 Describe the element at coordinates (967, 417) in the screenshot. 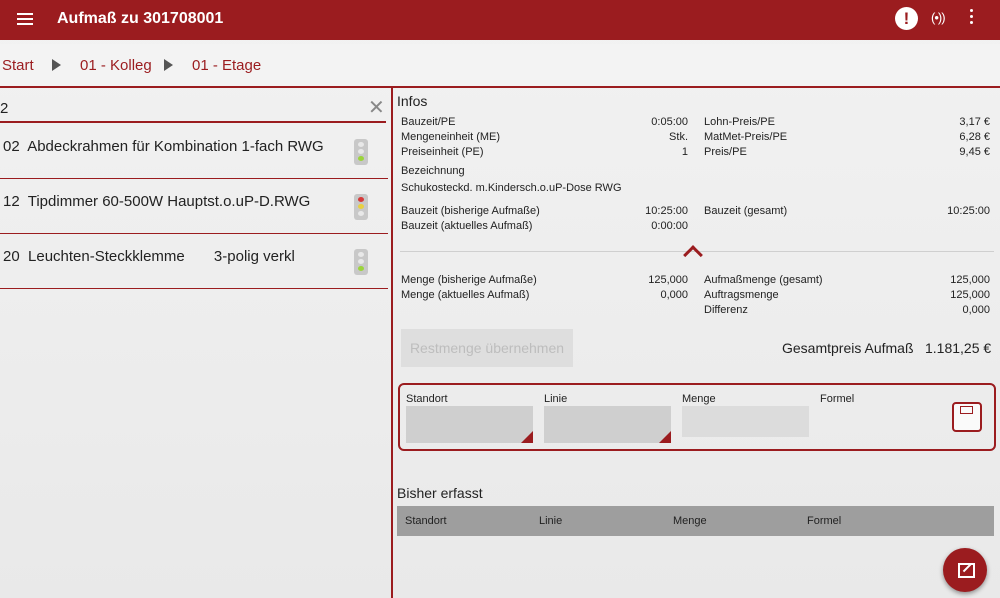

I see `save-icon` at that location.